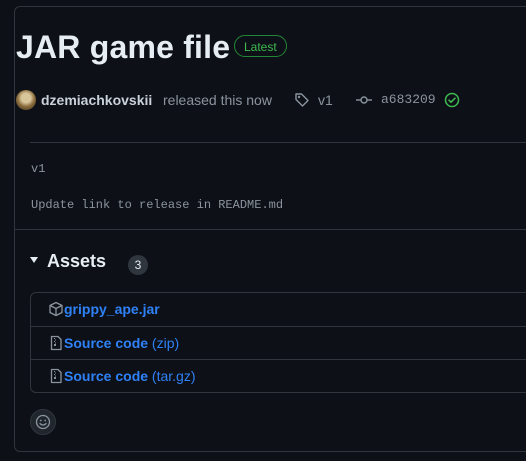 The image size is (526, 461). Describe the element at coordinates (77, 261) in the screenshot. I see `assets-heading: Assets` at that location.